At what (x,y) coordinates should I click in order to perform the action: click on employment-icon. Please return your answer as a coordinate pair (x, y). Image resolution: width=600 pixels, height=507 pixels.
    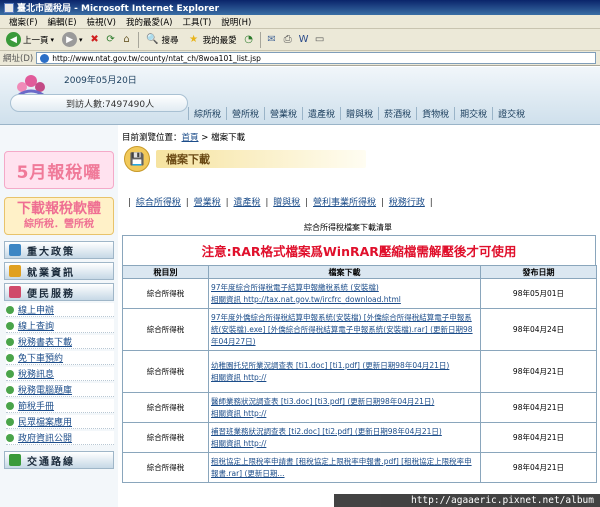
    Looking at the image, I should click on (15, 271).